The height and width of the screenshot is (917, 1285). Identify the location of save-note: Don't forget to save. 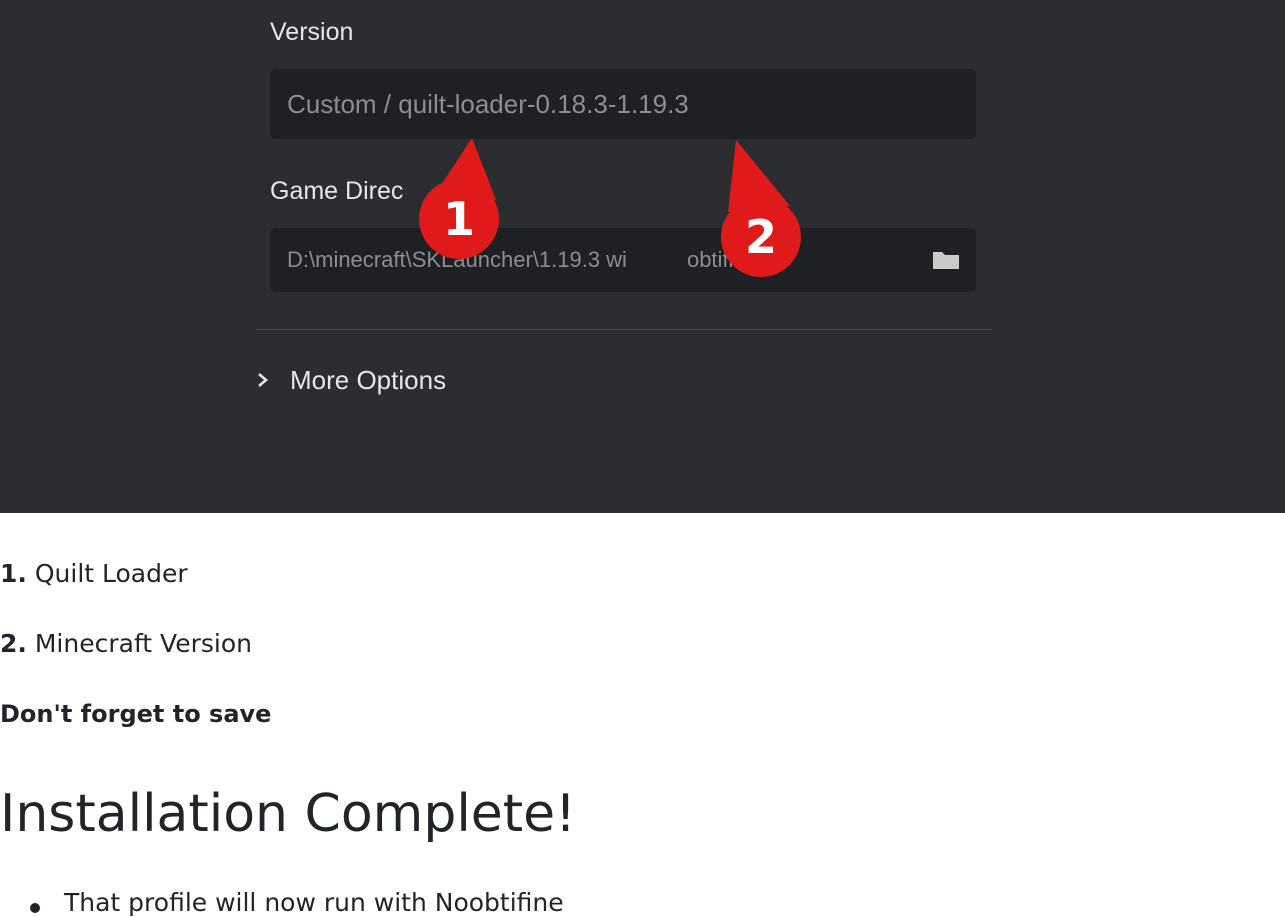
(136, 714).